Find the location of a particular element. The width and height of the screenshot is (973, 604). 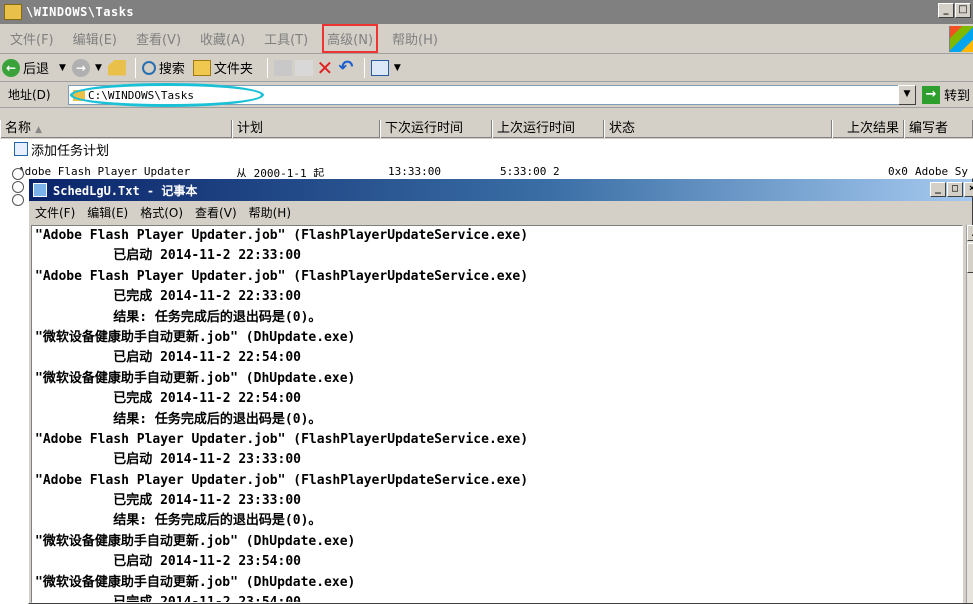

column-author: 编写者 is located at coordinates (938, 129).